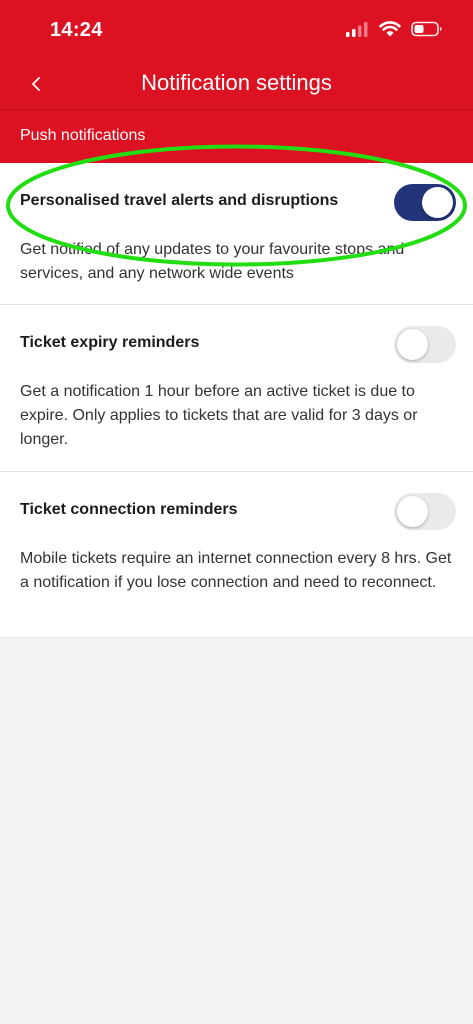 Image resolution: width=473 pixels, height=1024 pixels. I want to click on navigation-bar: Notification settings, so click(236, 84).